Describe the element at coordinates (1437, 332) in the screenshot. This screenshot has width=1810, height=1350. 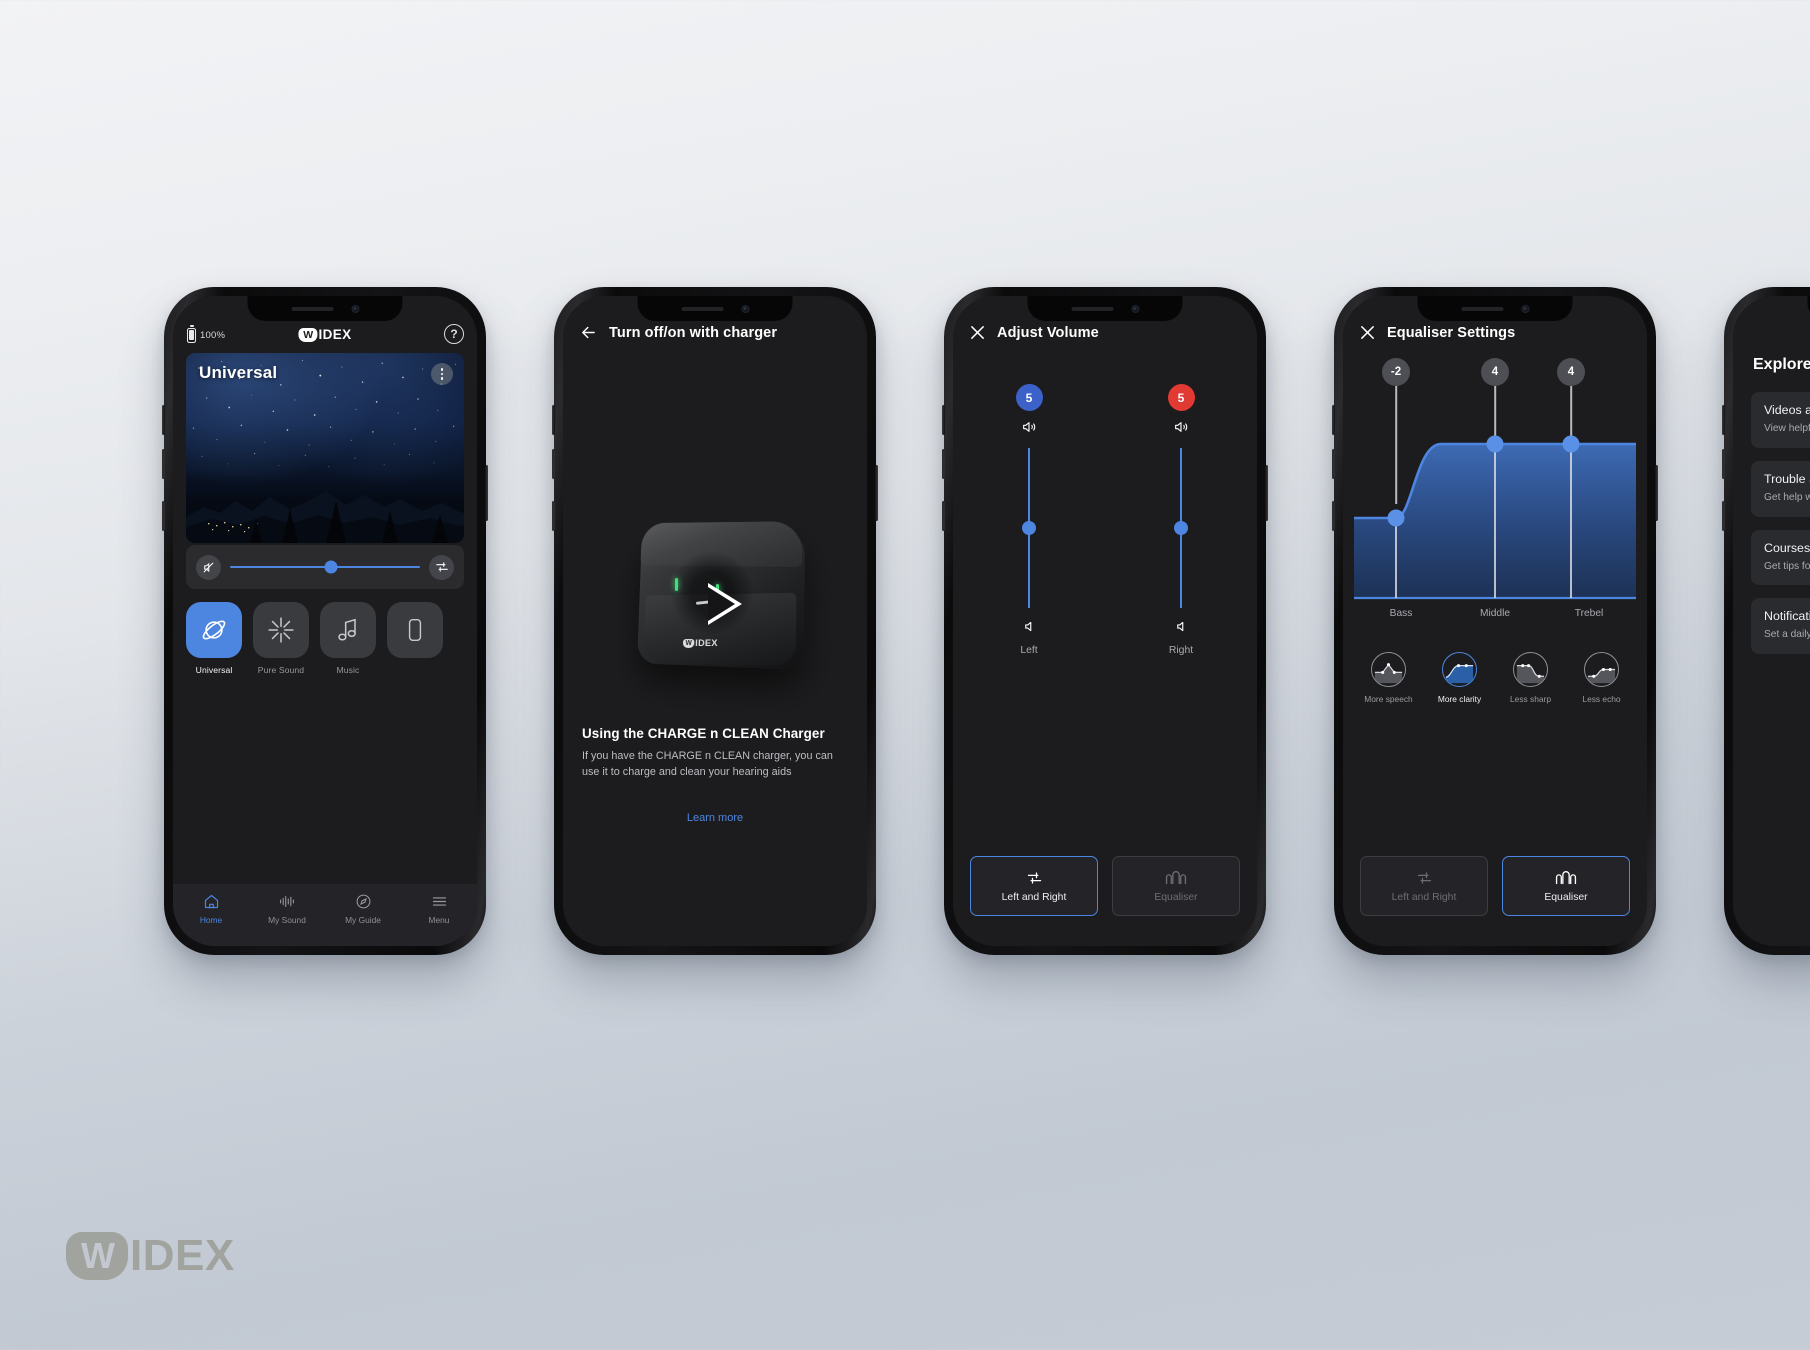
I see `modal-header: Equaliser Settings` at that location.